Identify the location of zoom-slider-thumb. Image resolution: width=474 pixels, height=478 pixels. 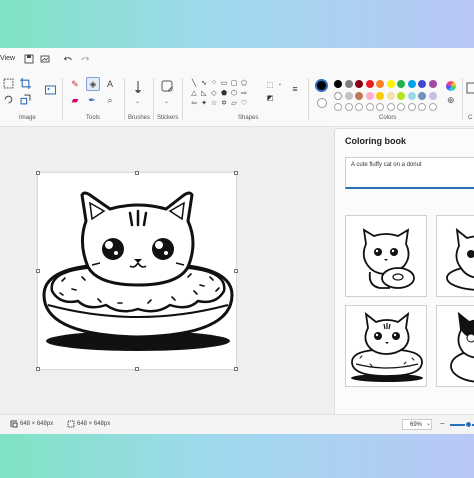
(468, 424).